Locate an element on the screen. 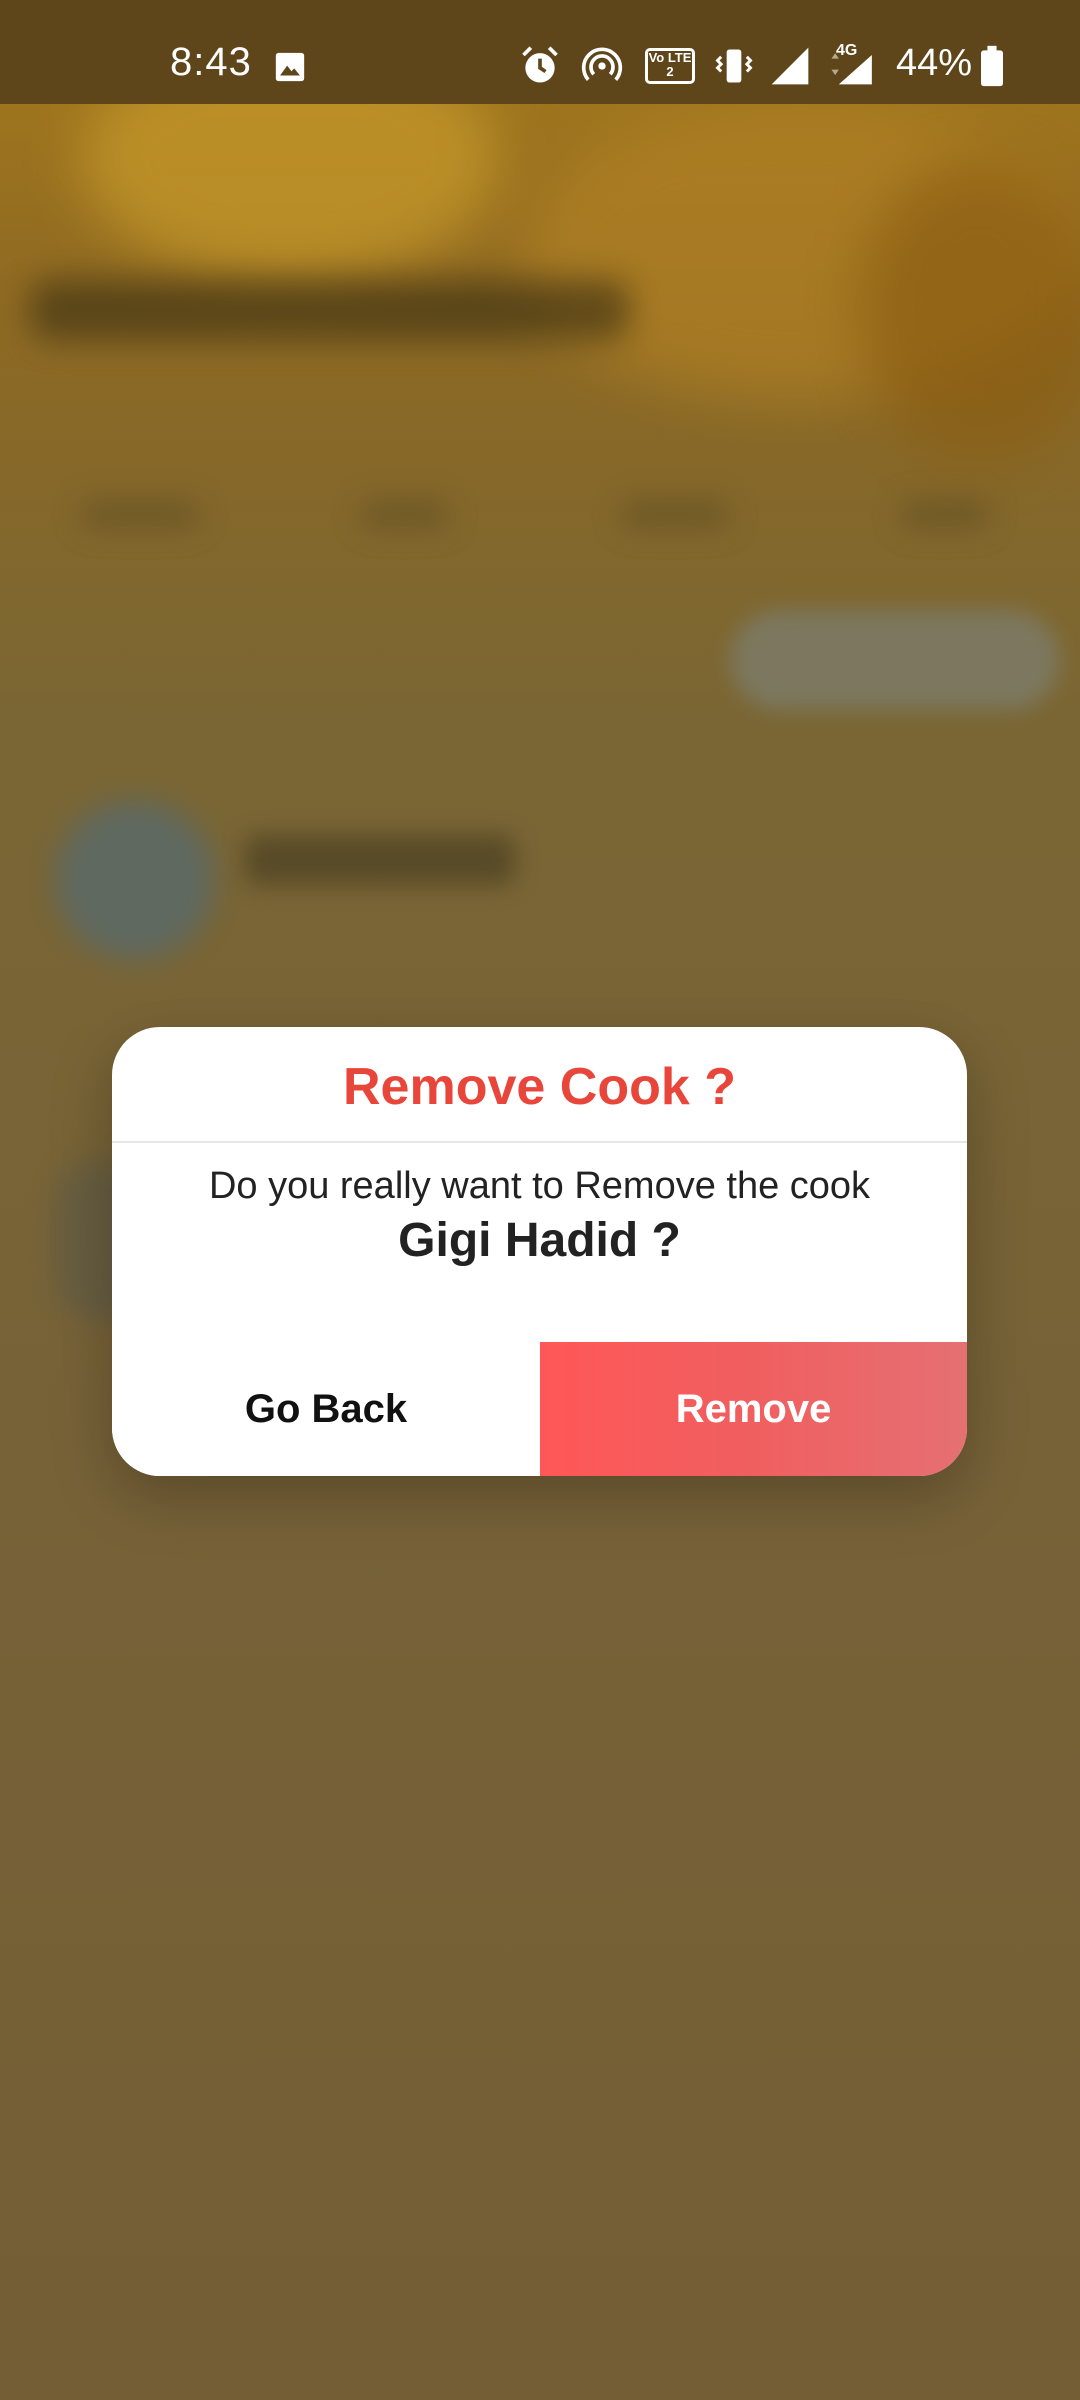 The height and width of the screenshot is (2400, 1080). background-title is located at coordinates (330, 310).